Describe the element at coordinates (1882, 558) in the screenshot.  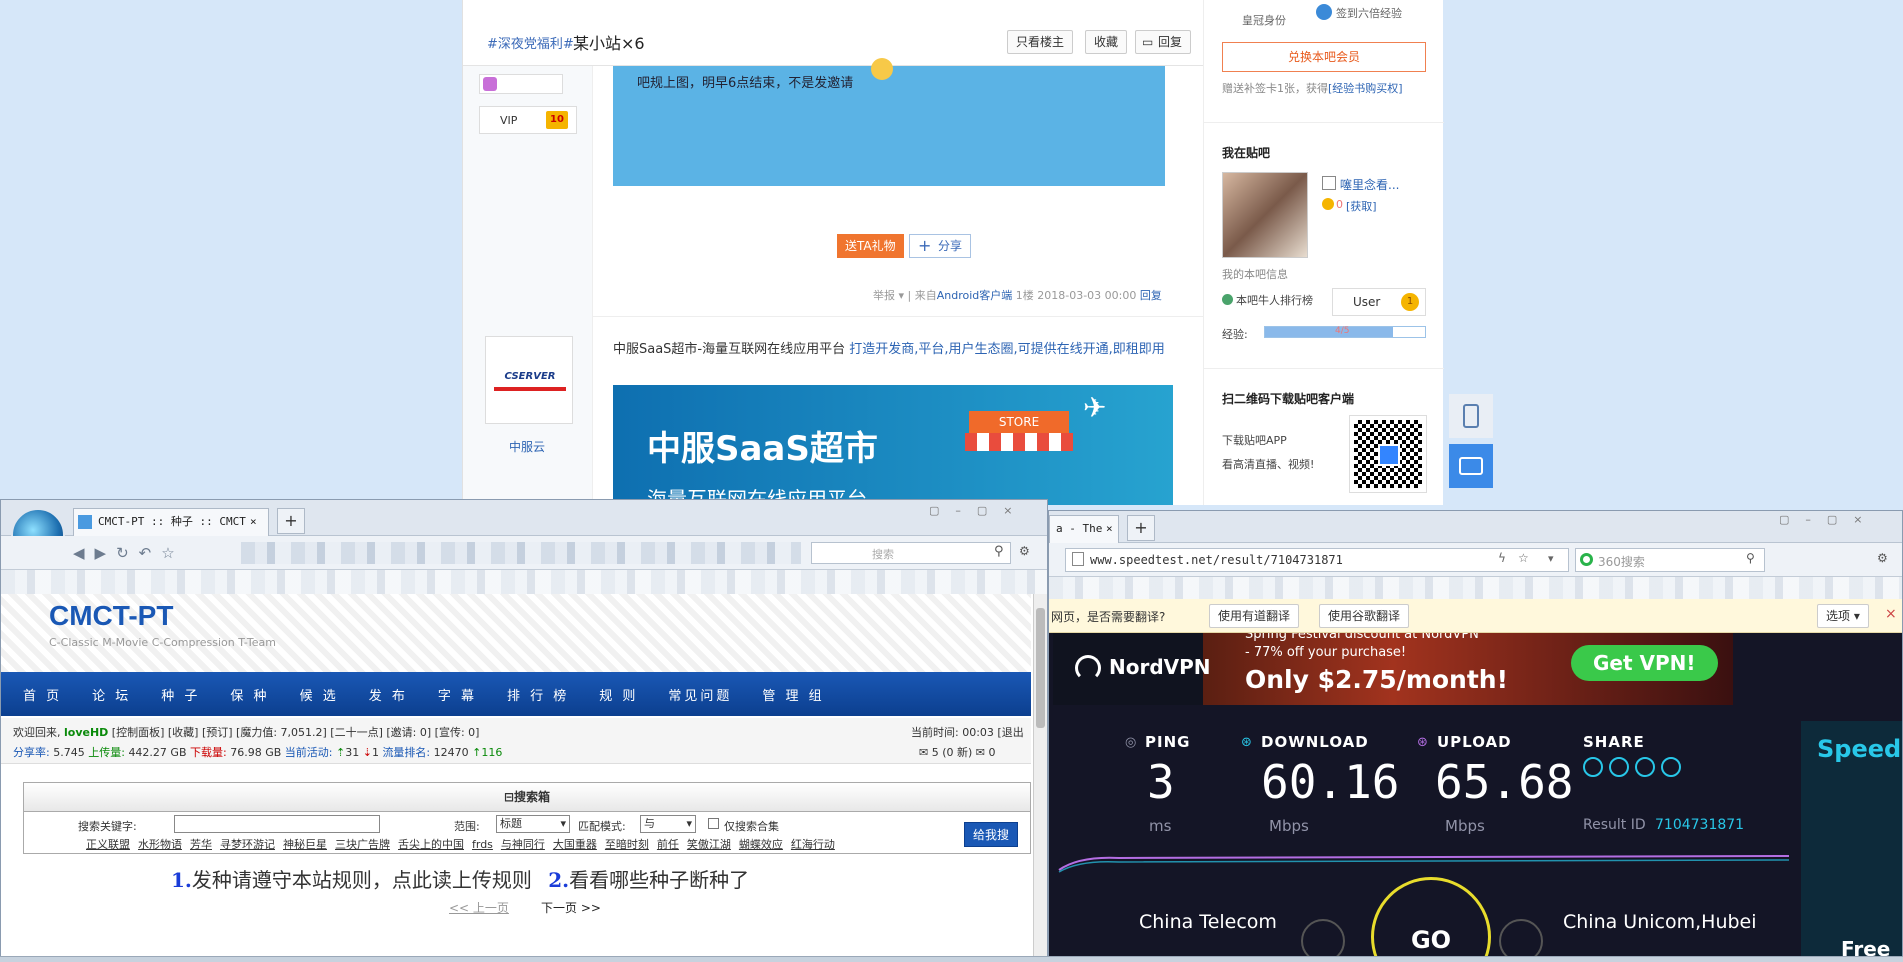
I see `st-tools-icon: ⚙` at that location.